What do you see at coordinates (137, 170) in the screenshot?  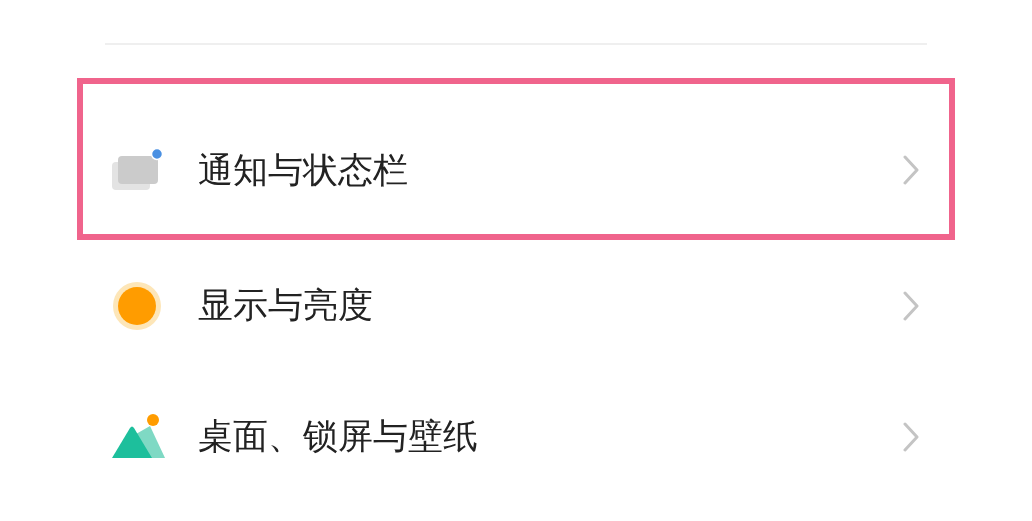 I see `notification-icon` at bounding box center [137, 170].